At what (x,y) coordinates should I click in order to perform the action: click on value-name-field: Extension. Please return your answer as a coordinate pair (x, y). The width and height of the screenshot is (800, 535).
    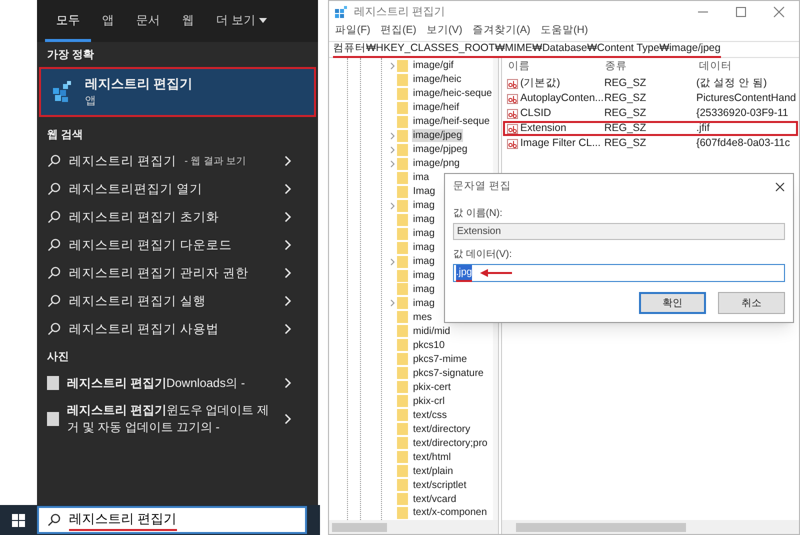
    Looking at the image, I should click on (619, 231).